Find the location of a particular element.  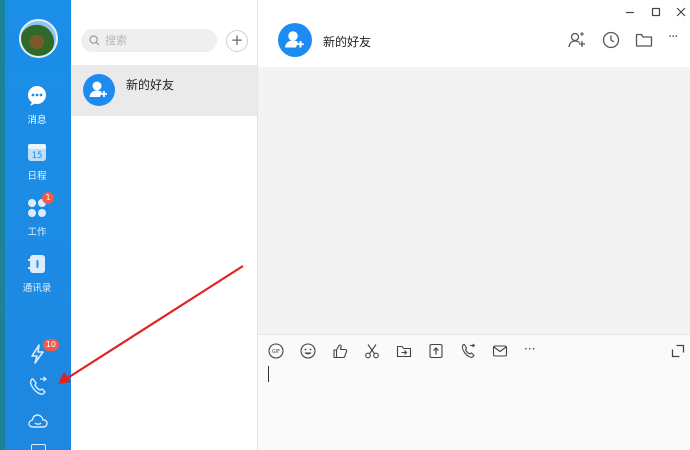

cloud-icon is located at coordinates (38, 421).